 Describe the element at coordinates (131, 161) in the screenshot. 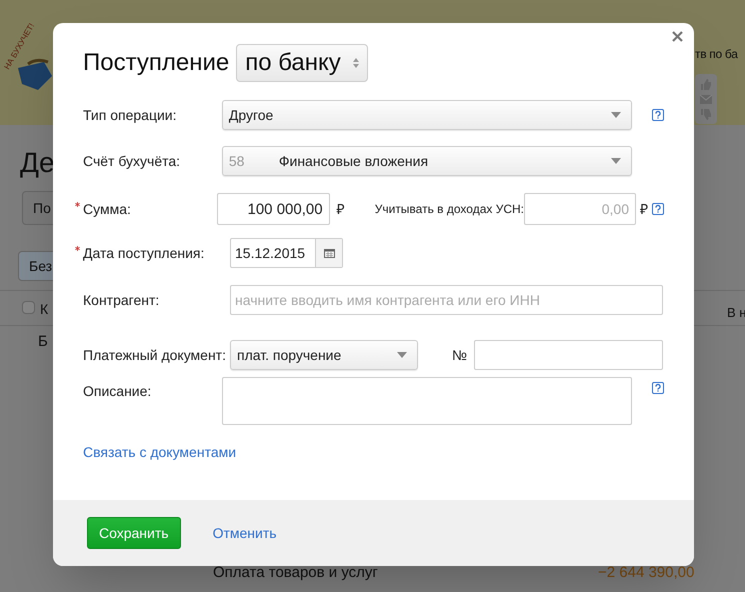

I see `field-label: Счёт бухучёта:` at that location.